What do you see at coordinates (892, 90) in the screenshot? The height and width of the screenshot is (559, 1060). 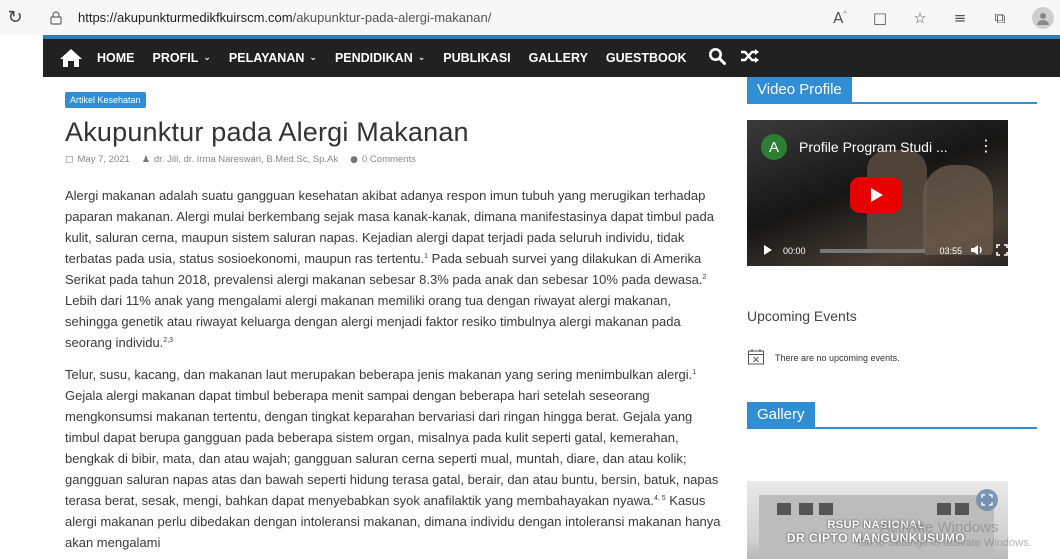 I see `video-profile-heading: Video Profile` at bounding box center [892, 90].